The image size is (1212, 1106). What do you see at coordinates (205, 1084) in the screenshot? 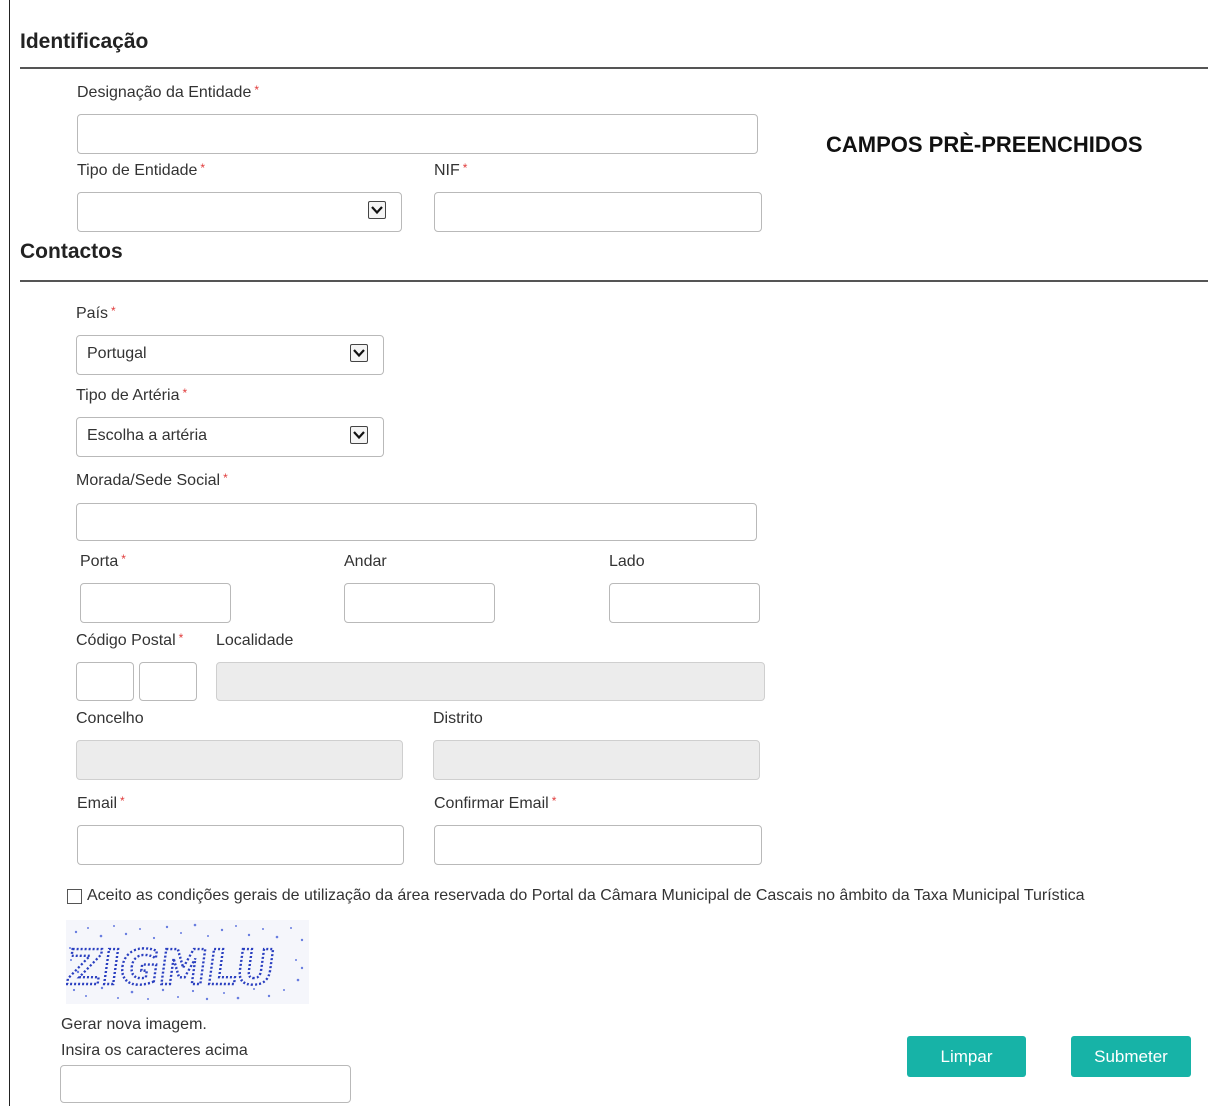
I see `captcha-input` at bounding box center [205, 1084].